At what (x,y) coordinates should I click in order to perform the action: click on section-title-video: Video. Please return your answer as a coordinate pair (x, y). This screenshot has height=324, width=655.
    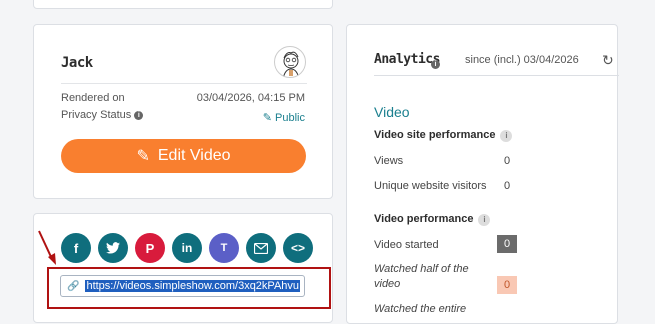
    Looking at the image, I should click on (392, 112).